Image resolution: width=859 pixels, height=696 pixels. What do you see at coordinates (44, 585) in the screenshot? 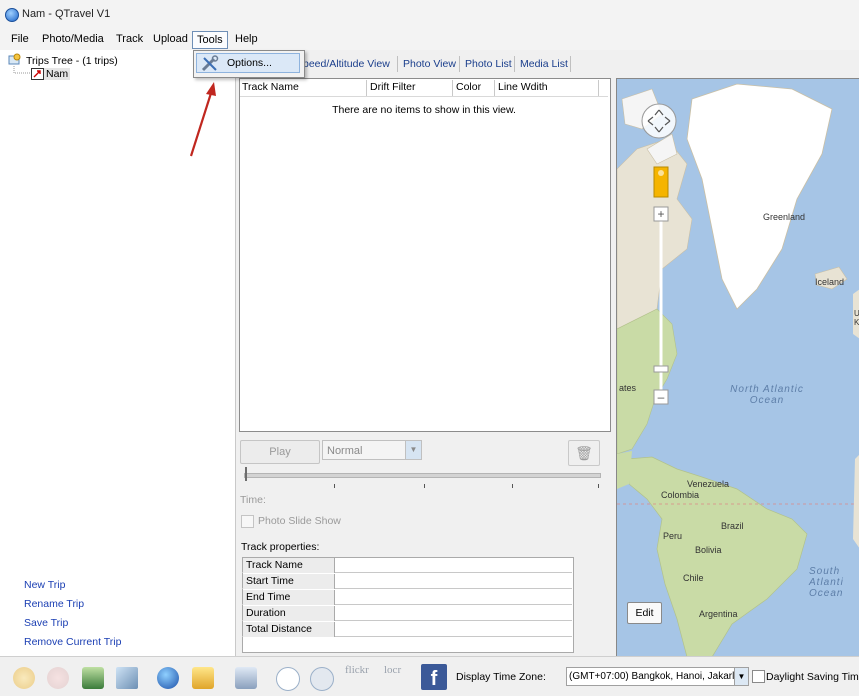
I see `new-trip-link: New Trip` at bounding box center [44, 585].